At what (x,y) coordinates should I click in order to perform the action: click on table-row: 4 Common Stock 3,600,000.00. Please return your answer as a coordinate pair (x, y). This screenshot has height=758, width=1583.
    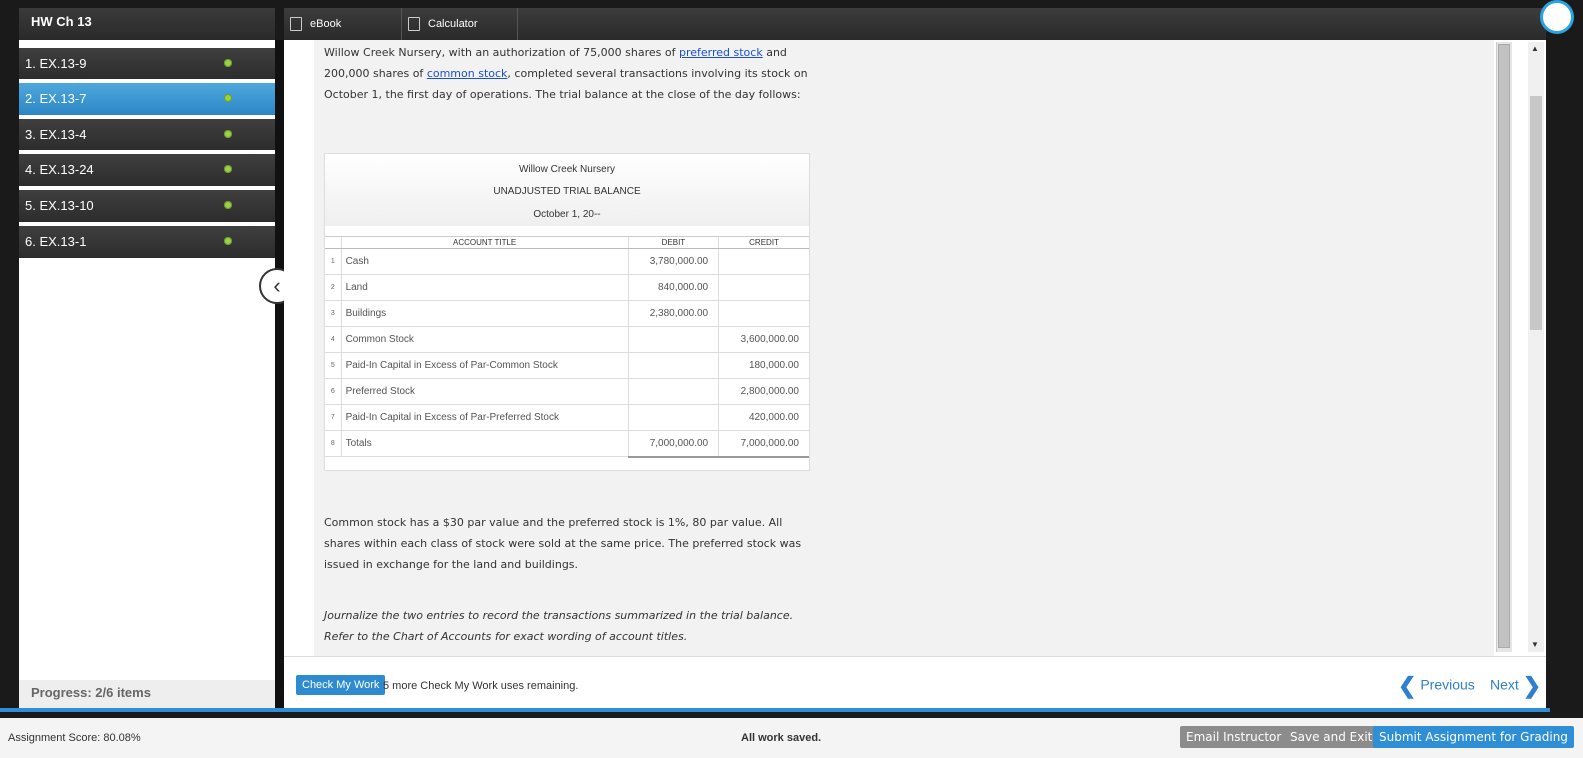
    Looking at the image, I should click on (567, 339).